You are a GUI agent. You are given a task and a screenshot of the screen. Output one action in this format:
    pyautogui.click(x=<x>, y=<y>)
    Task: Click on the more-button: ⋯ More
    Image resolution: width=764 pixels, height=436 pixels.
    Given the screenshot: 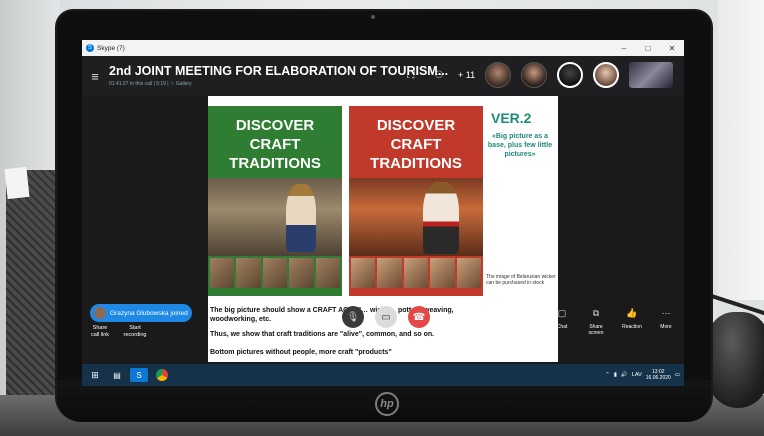 What is the action you would take?
    pyautogui.click(x=666, y=319)
    